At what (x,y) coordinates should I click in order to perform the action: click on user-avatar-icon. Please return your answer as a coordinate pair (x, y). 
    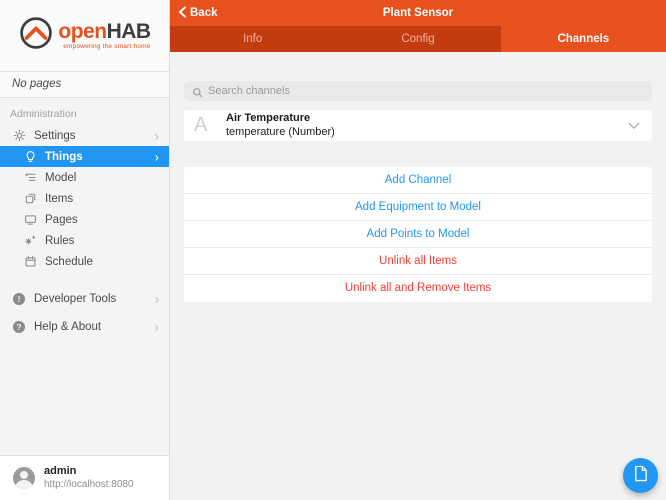
    Looking at the image, I should click on (24, 478).